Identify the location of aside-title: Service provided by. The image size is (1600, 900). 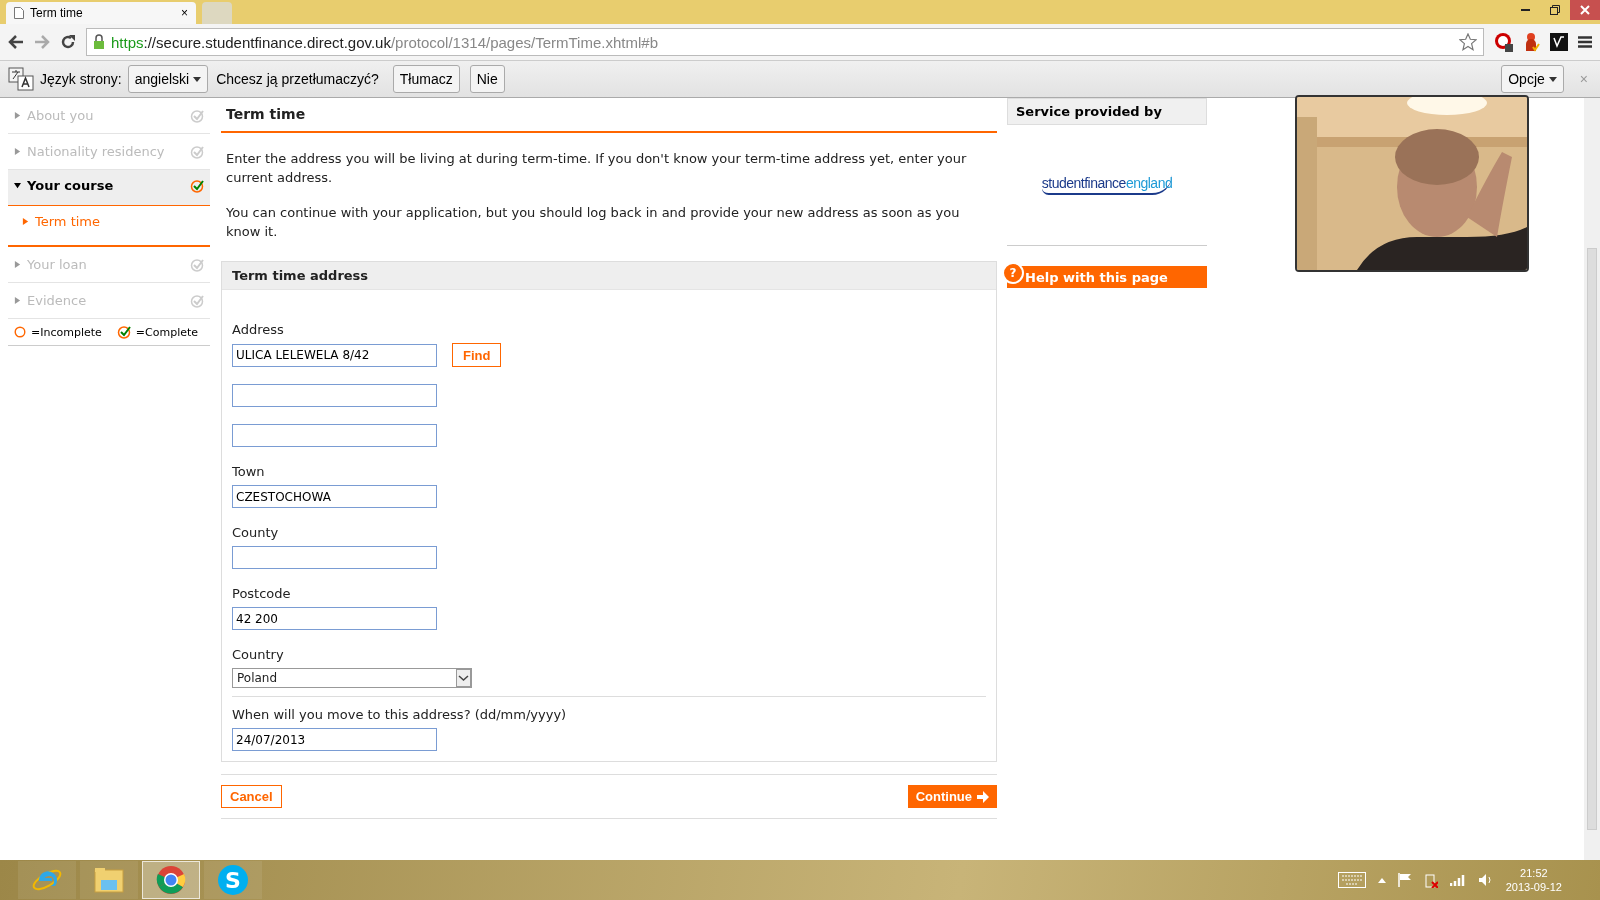
(1107, 111).